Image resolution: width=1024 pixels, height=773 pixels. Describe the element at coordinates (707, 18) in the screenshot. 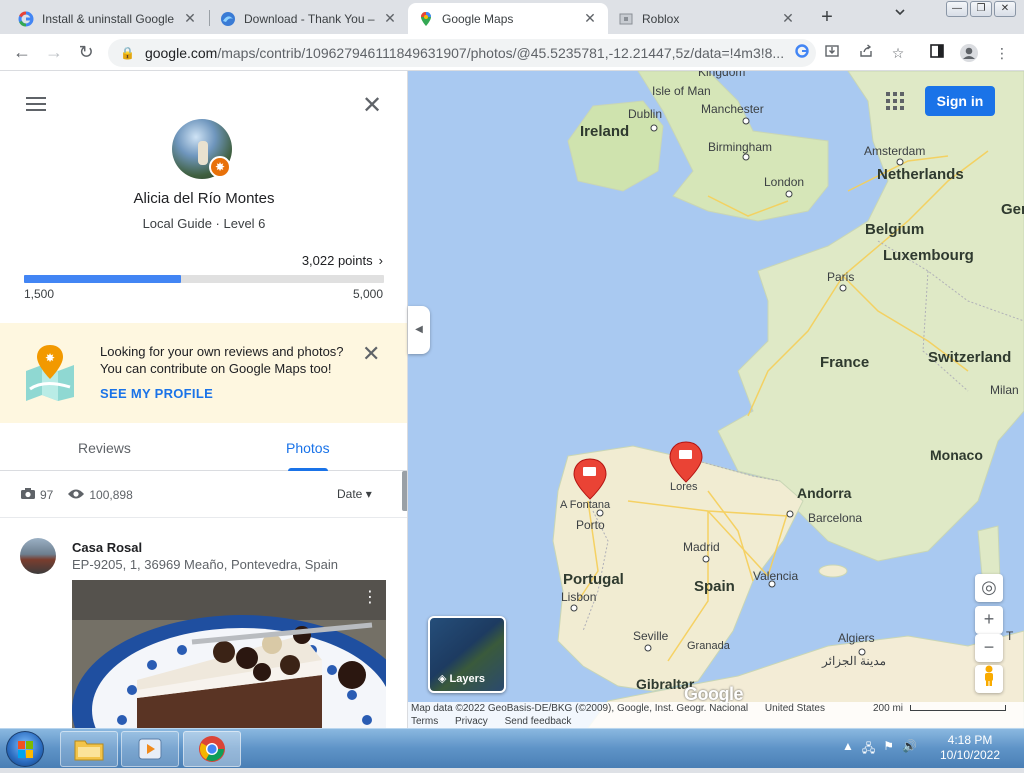

I see `browser-tab-roblox: Roblox ✕` at that location.